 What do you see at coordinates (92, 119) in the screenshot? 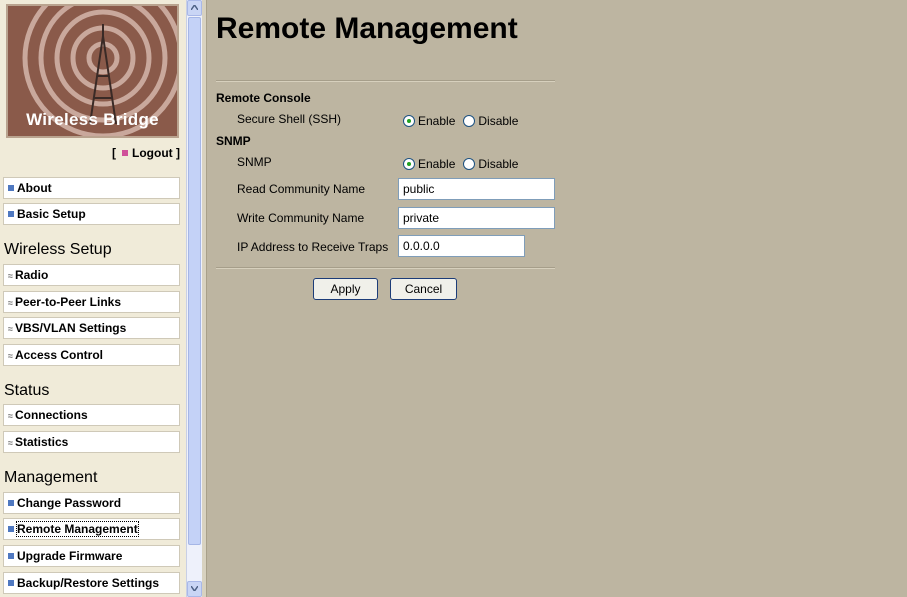
I see `logo-text: Wireless Bridge` at bounding box center [92, 119].